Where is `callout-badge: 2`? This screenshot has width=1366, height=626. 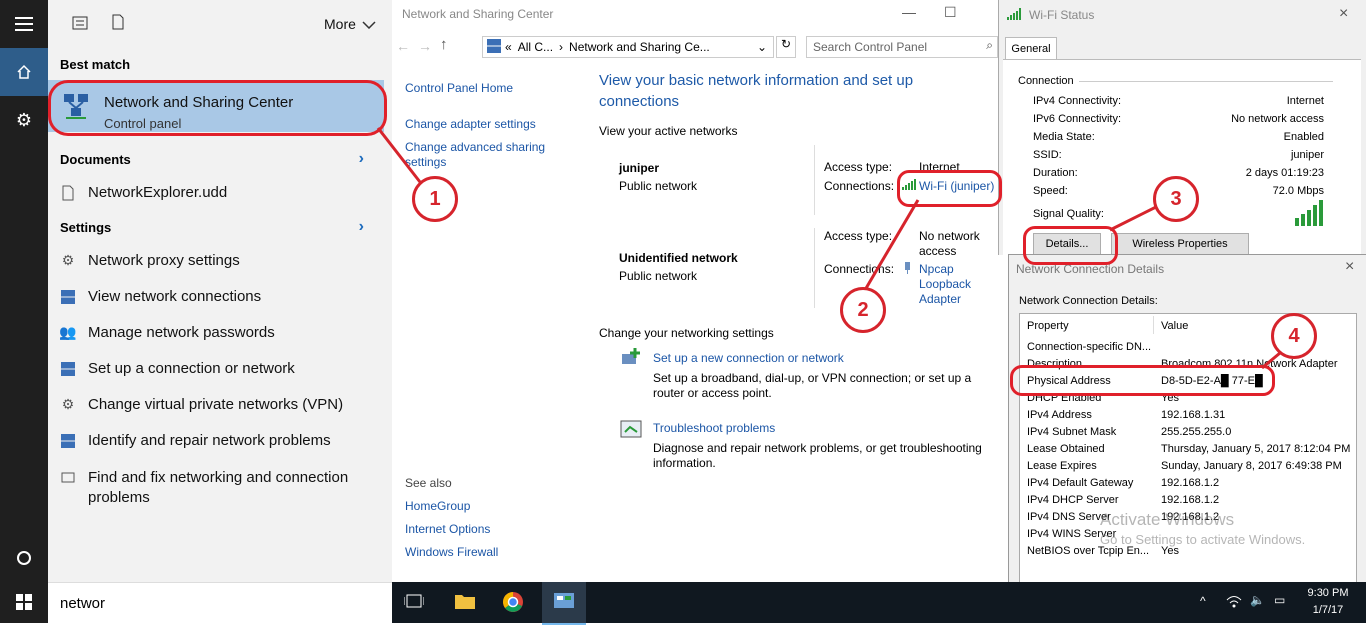 callout-badge: 2 is located at coordinates (863, 310).